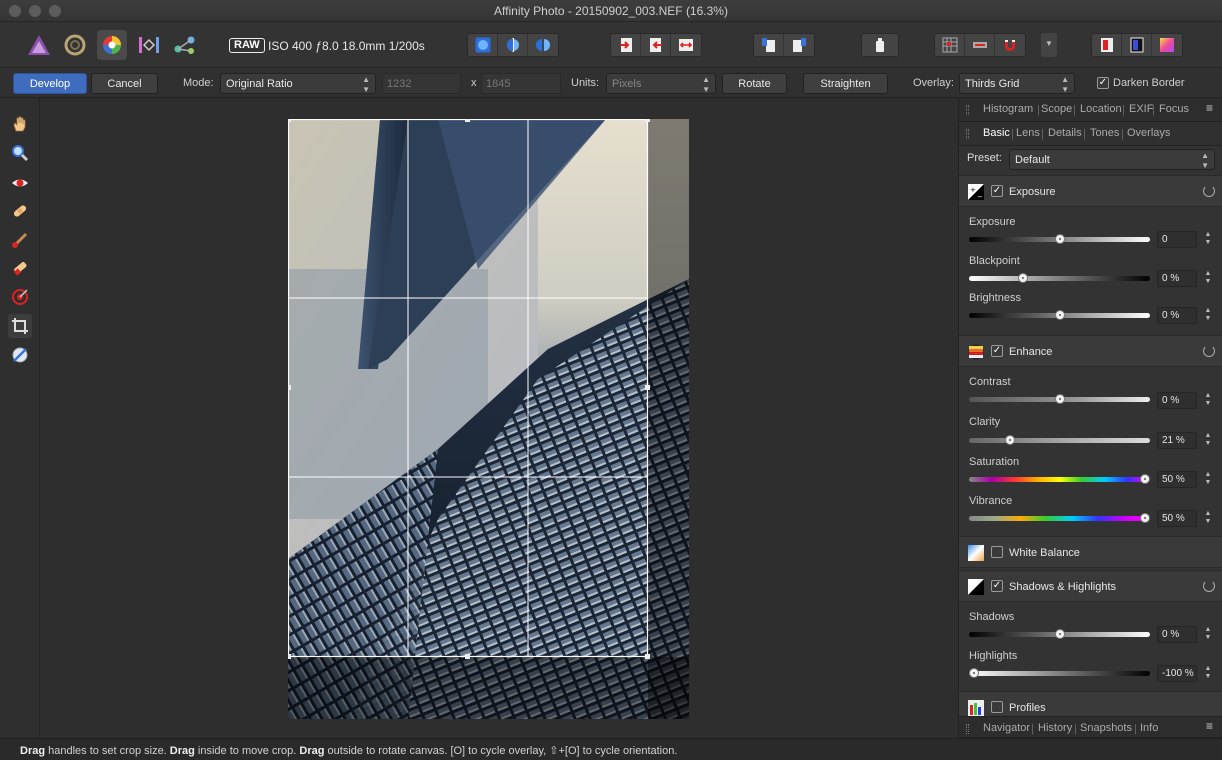 Image resolution: width=1222 pixels, height=760 pixels. What do you see at coordinates (1017, 83) in the screenshot?
I see `overlay-select: Thirds Grid ▲ ▼` at bounding box center [1017, 83].